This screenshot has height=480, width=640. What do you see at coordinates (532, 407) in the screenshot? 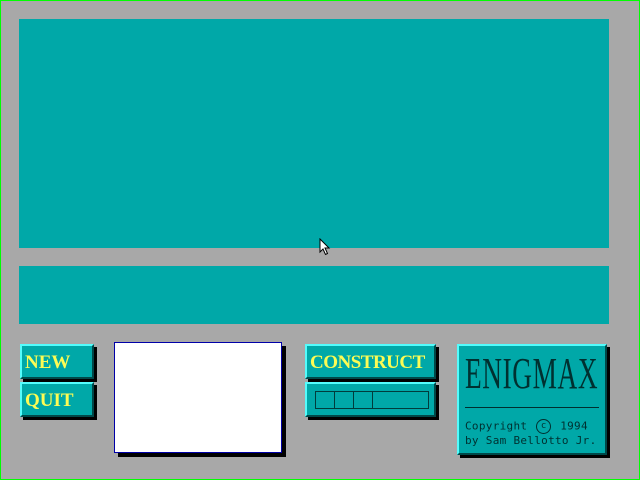
I see `logo-divider` at bounding box center [532, 407].